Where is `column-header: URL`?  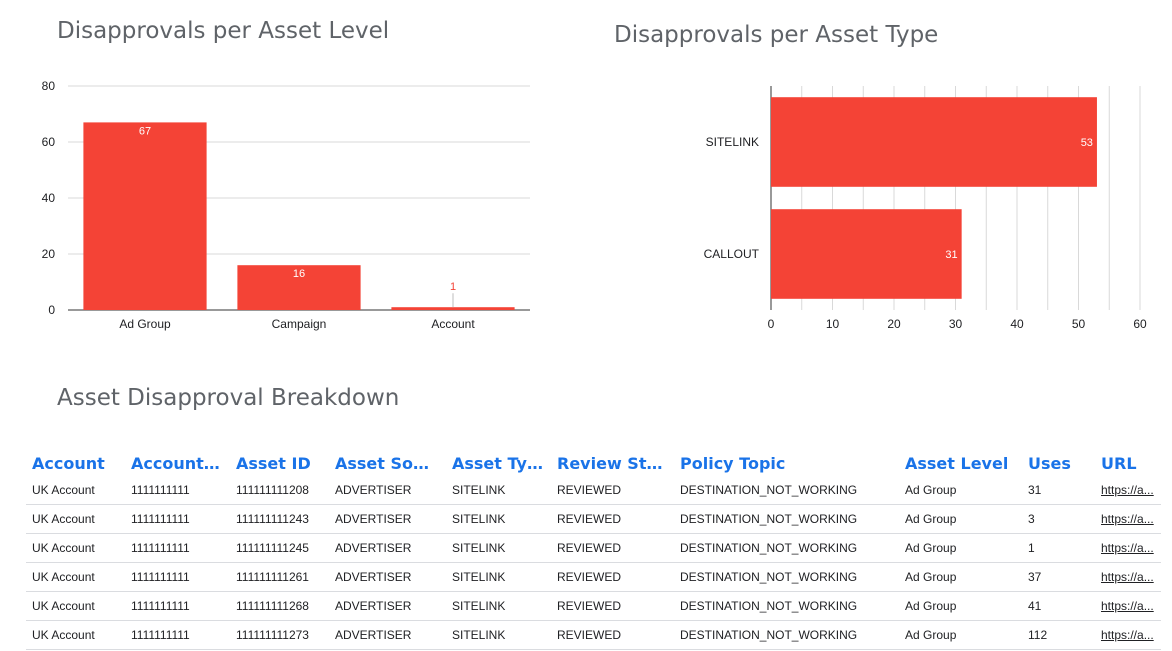 column-header: URL is located at coordinates (1128, 461).